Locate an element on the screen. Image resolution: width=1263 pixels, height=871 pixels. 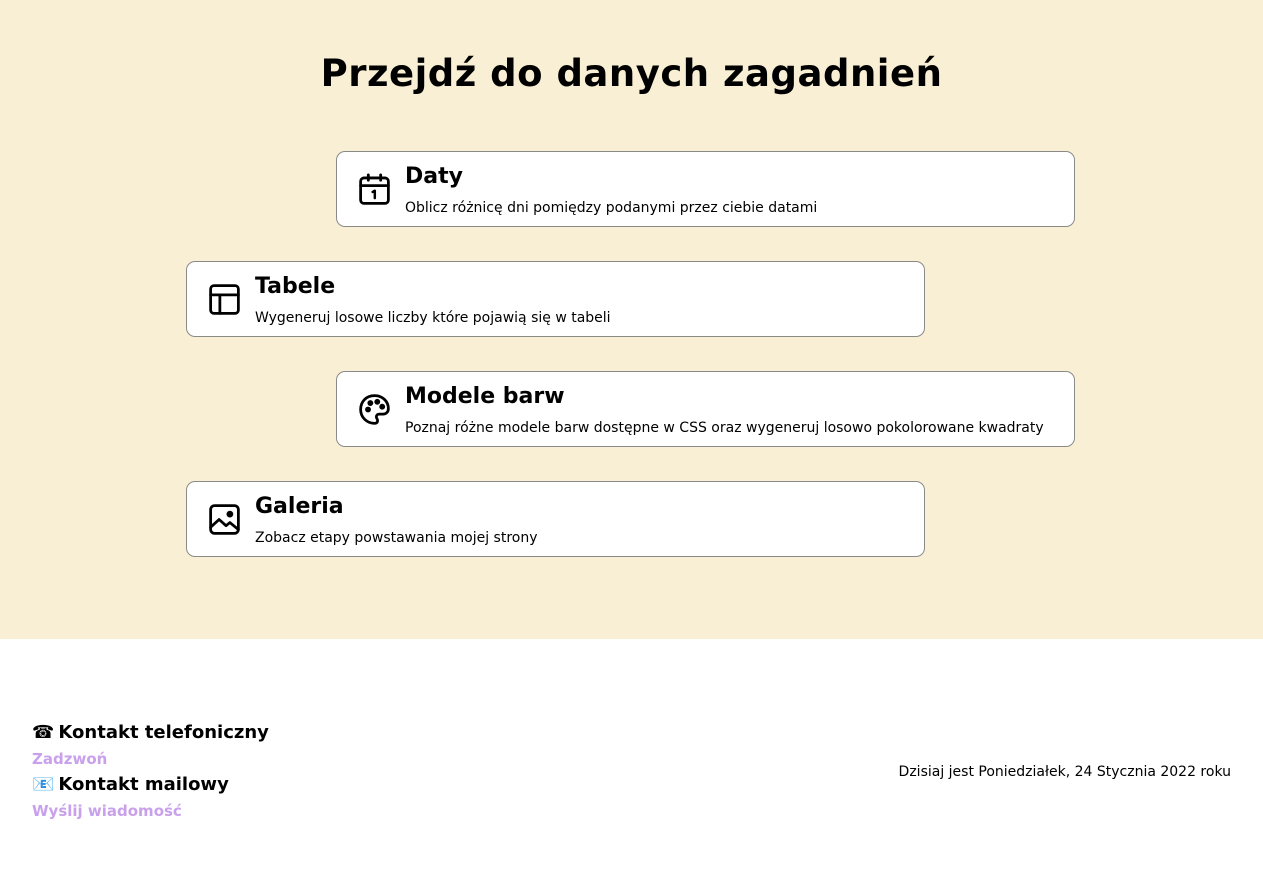
page-title: Przejdź do danych zagadnień is located at coordinates (631, 73).